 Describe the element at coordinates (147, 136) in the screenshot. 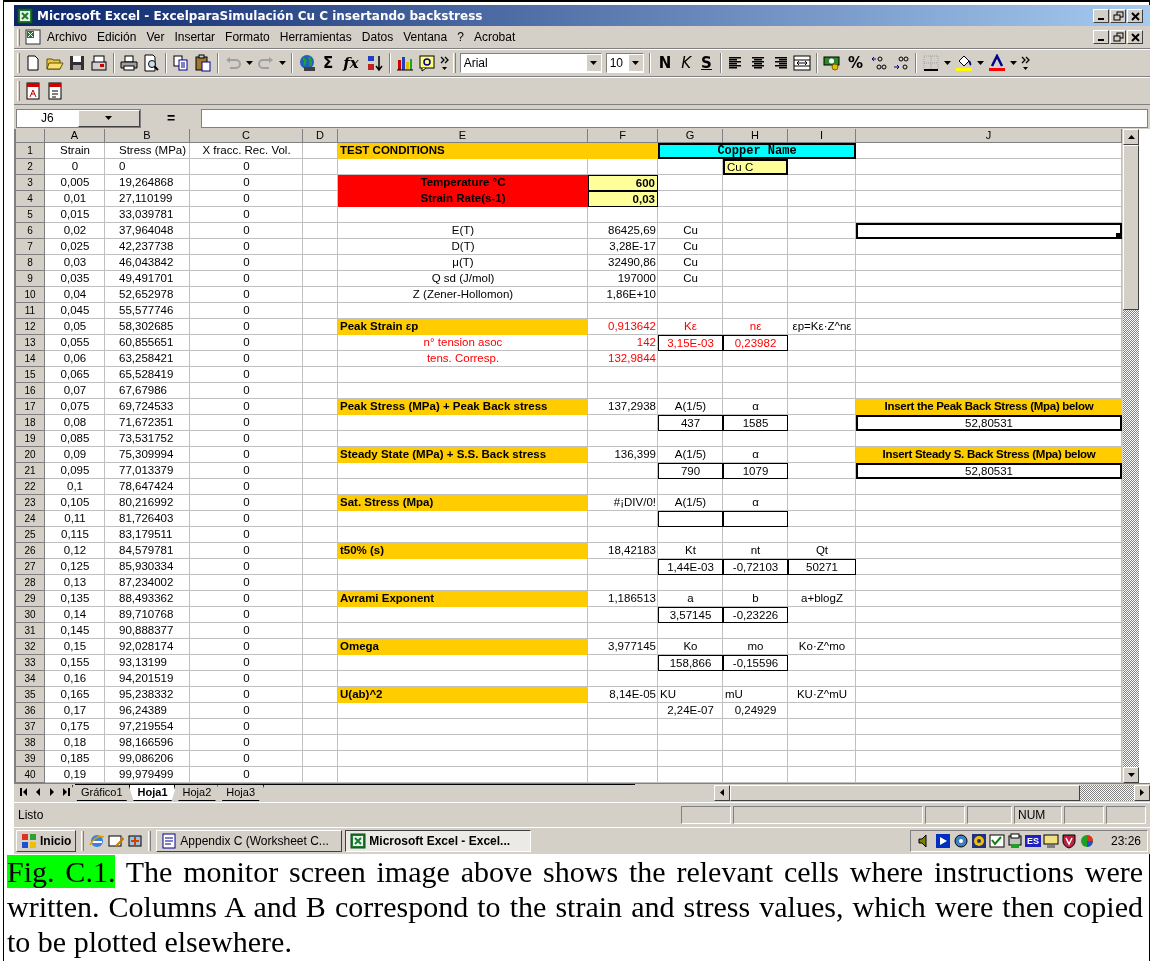

I see `column-header: B` at that location.